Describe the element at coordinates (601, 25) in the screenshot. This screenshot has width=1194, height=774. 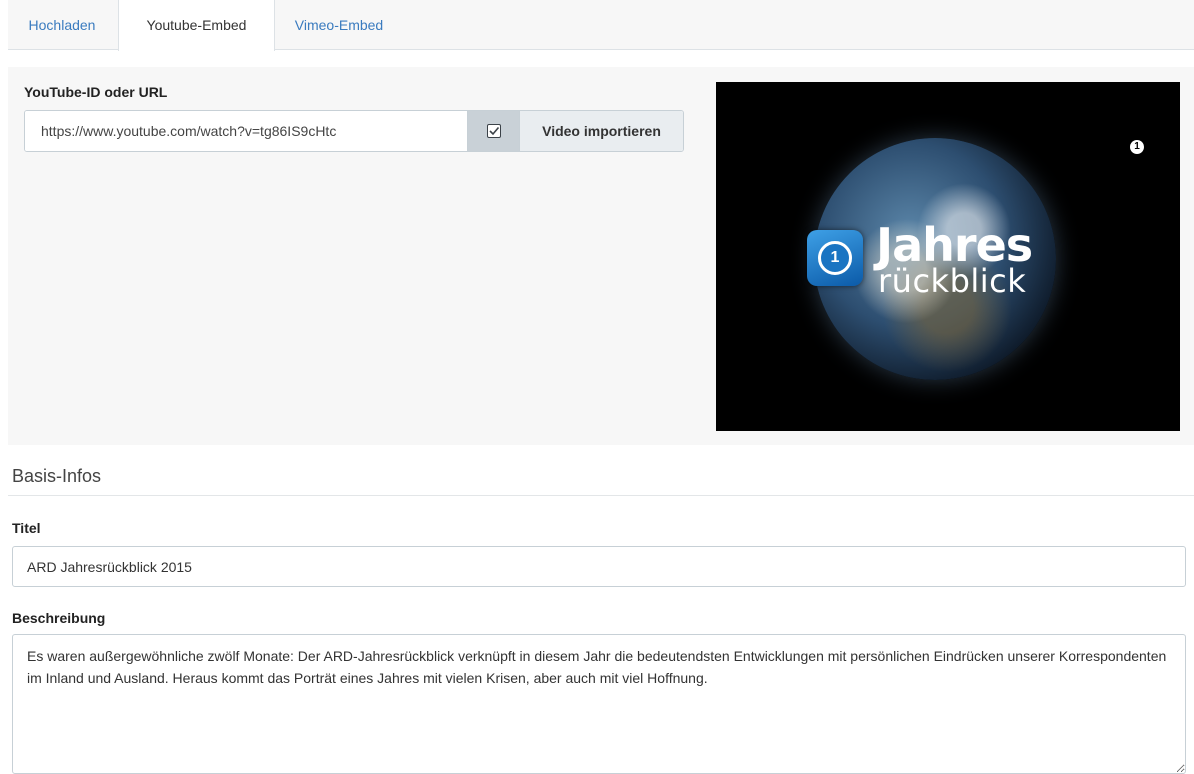
I see `tab-bar: Hochladen Youtube-Embed Vimeo-Embed` at that location.